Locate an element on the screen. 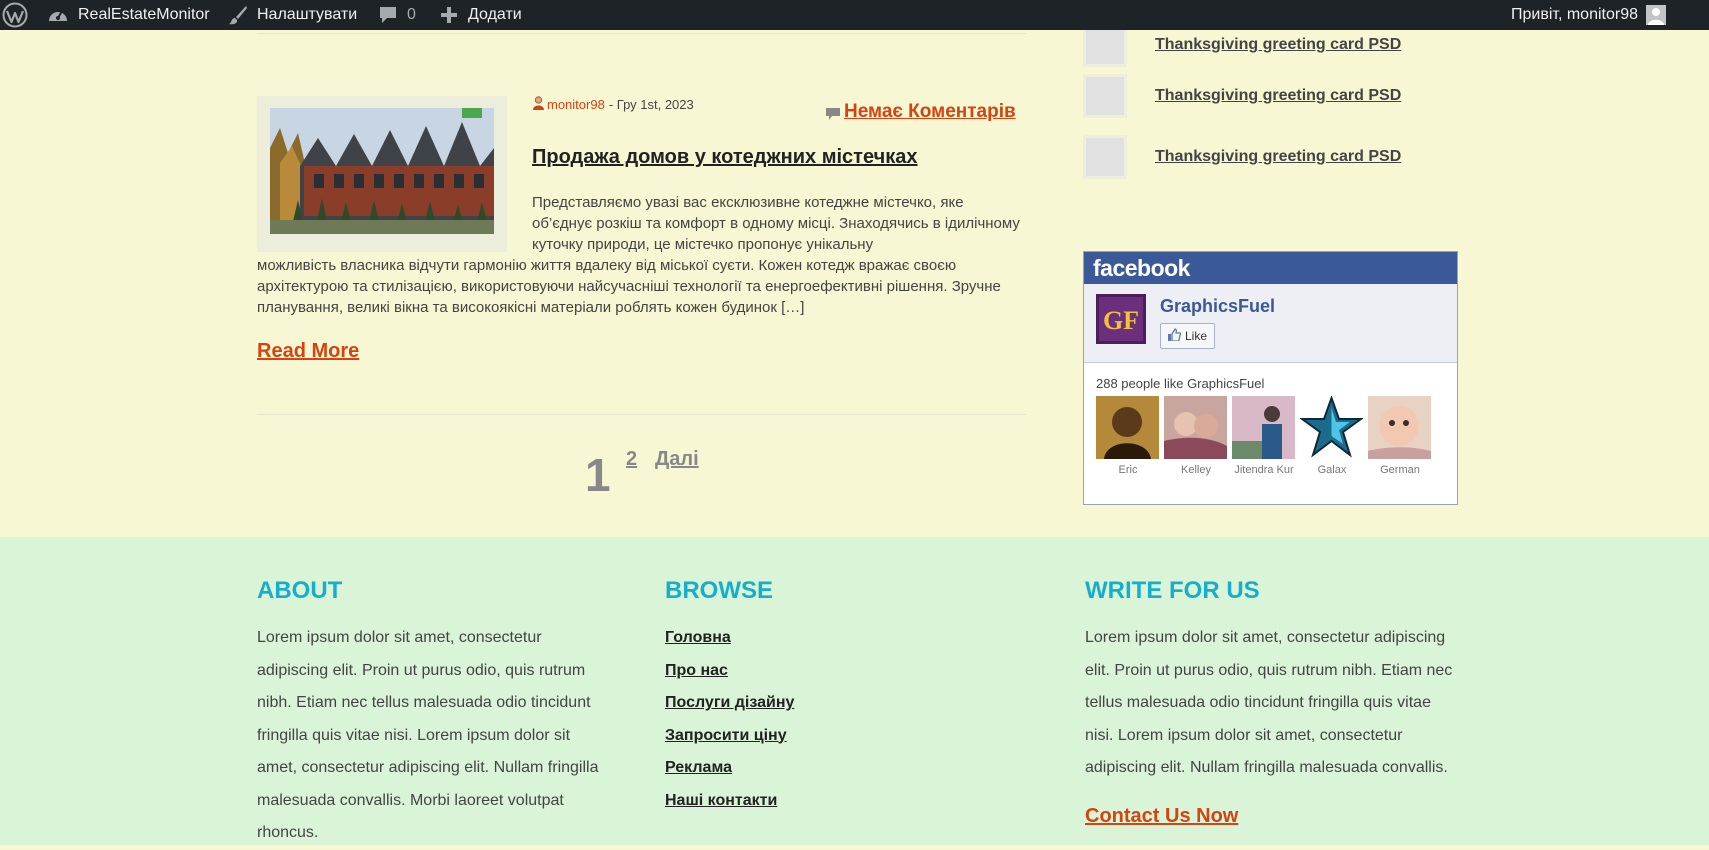  footer-link-contacts: Наші контакти is located at coordinates (729, 801).